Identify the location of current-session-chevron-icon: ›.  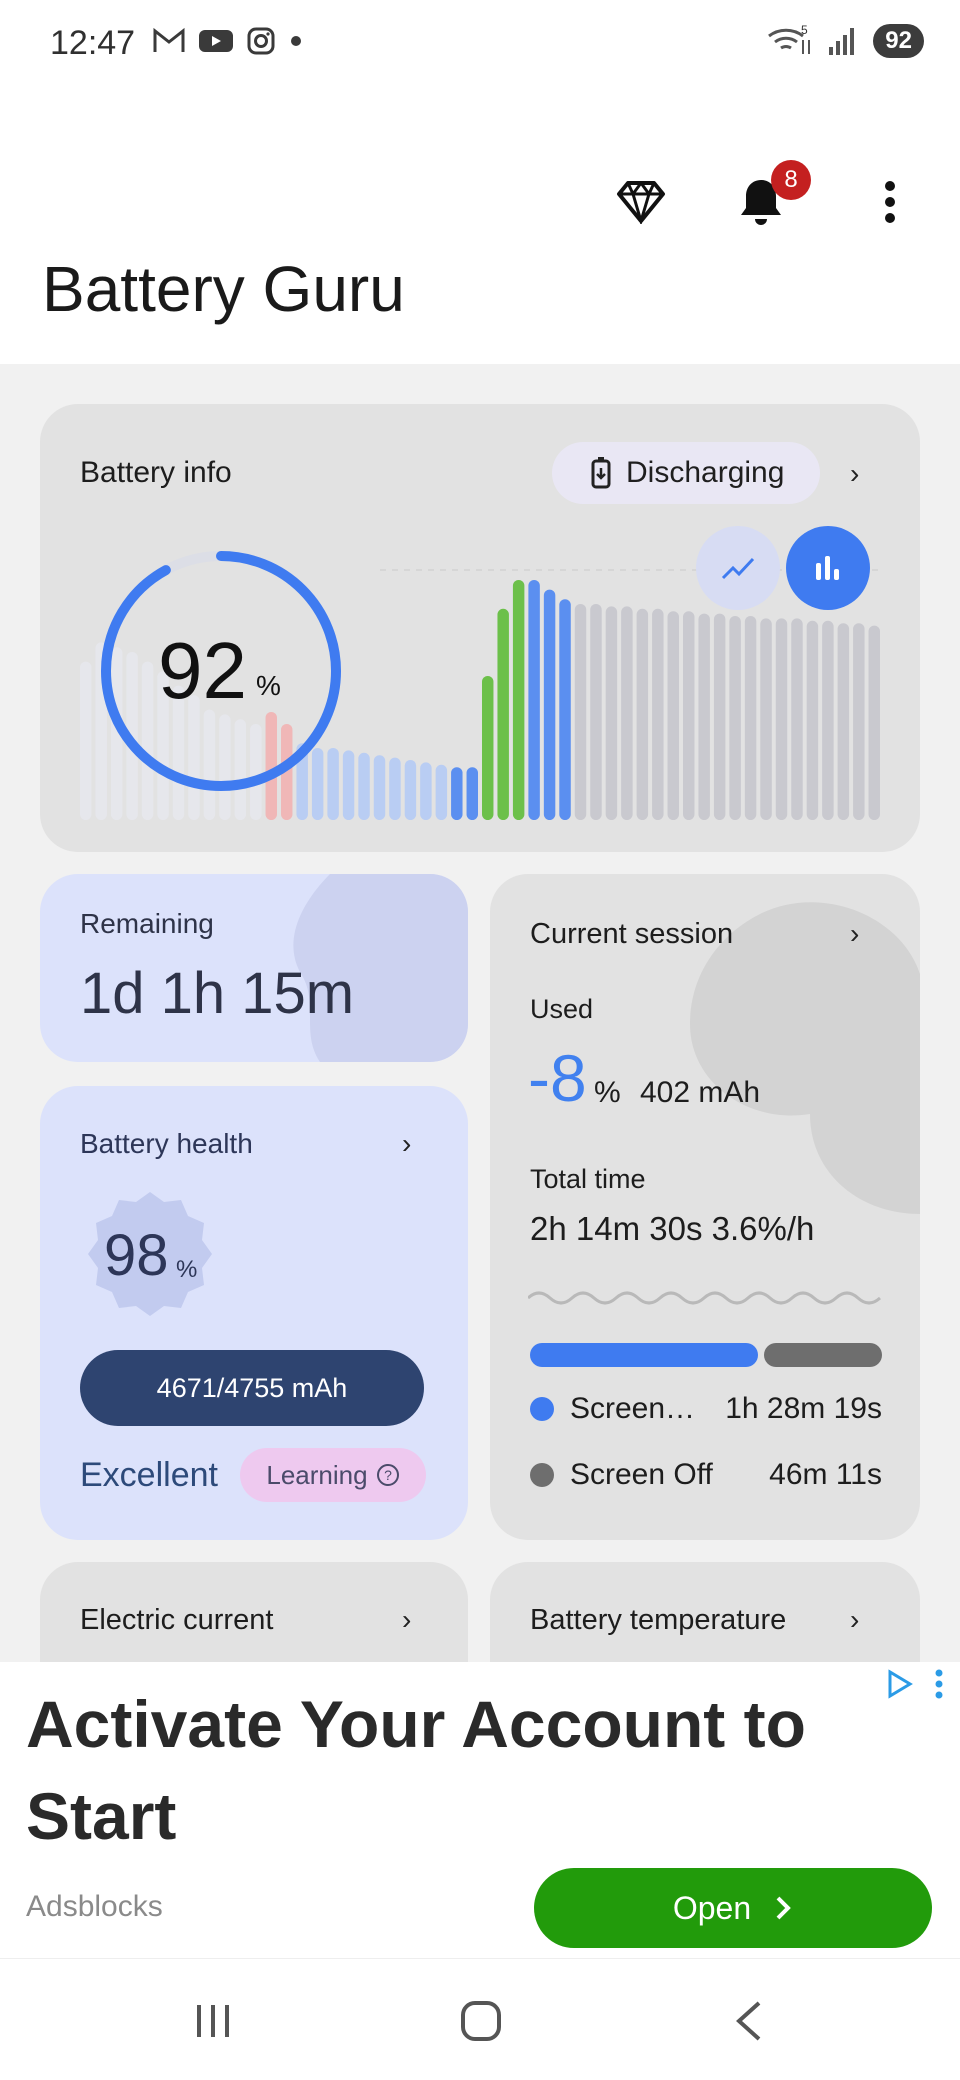
(854, 934).